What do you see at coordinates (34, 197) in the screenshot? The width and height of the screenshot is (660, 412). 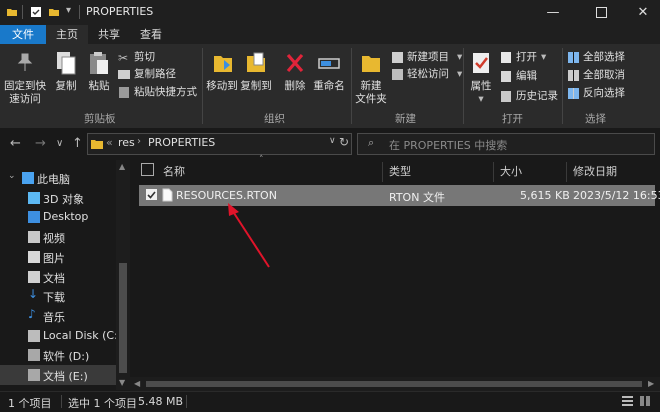 I see `cube-icon` at bounding box center [34, 197].